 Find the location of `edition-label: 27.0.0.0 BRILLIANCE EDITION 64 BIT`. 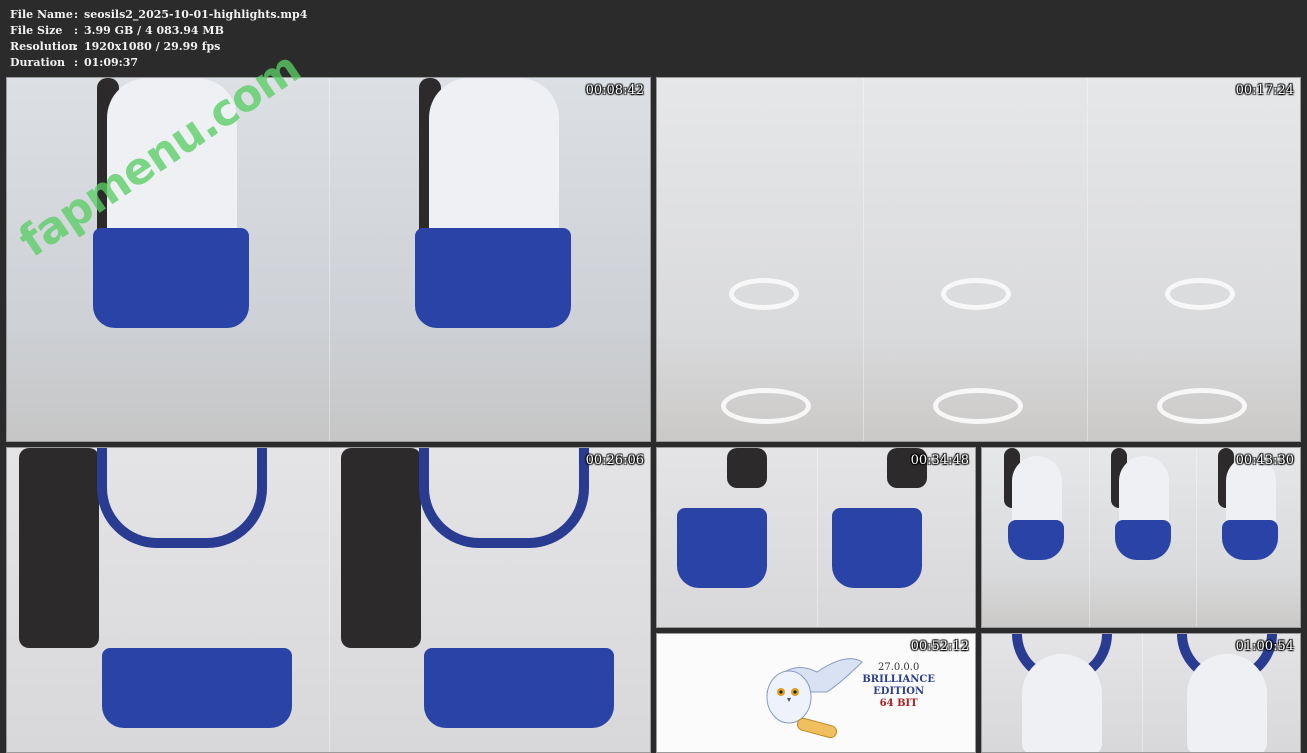

edition-label: 27.0.0.0 BRILLIANCE EDITION 64 BIT is located at coordinates (898, 686).